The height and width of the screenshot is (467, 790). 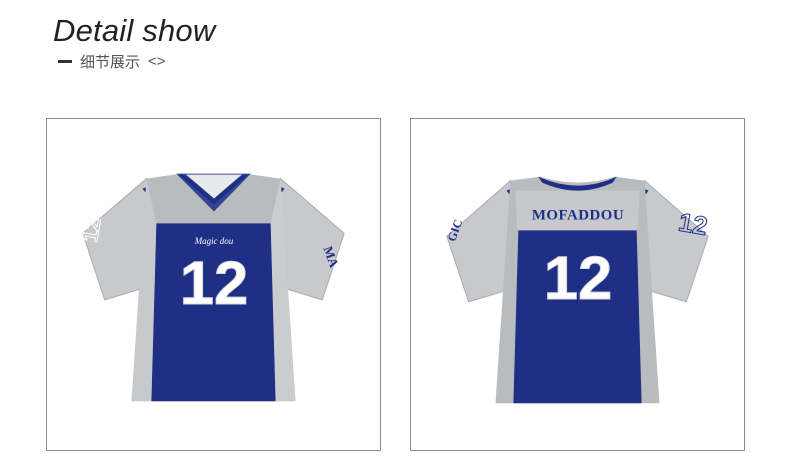 What do you see at coordinates (578, 278) in the screenshot?
I see `back-number: 12` at bounding box center [578, 278].